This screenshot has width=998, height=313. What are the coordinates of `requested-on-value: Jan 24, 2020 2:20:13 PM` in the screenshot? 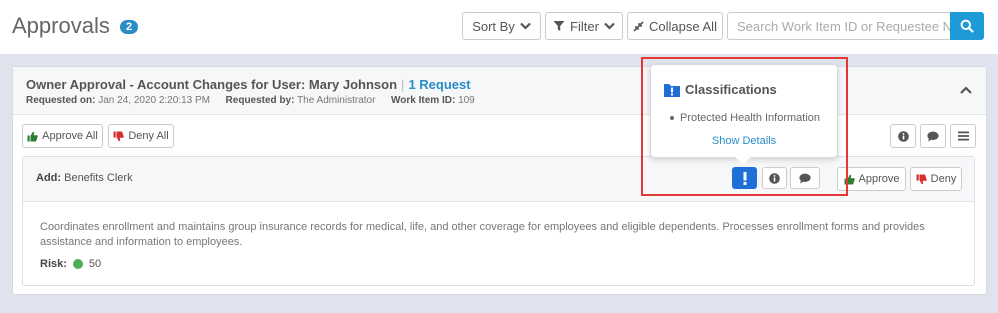 It's located at (154, 100).